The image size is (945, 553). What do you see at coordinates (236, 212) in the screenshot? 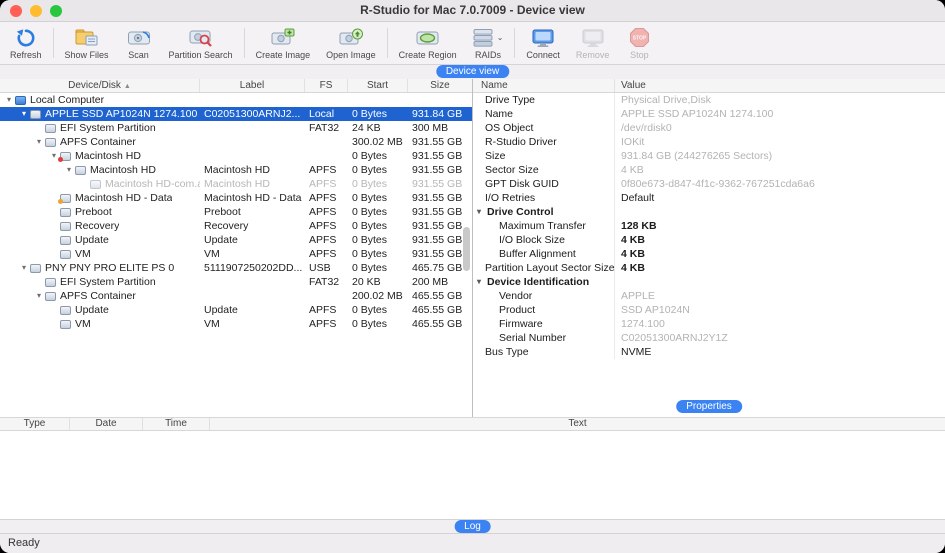
I see `device-row-preboot: Preboot Preboot APFS 0 Bytes 931.55 GB` at bounding box center [236, 212].